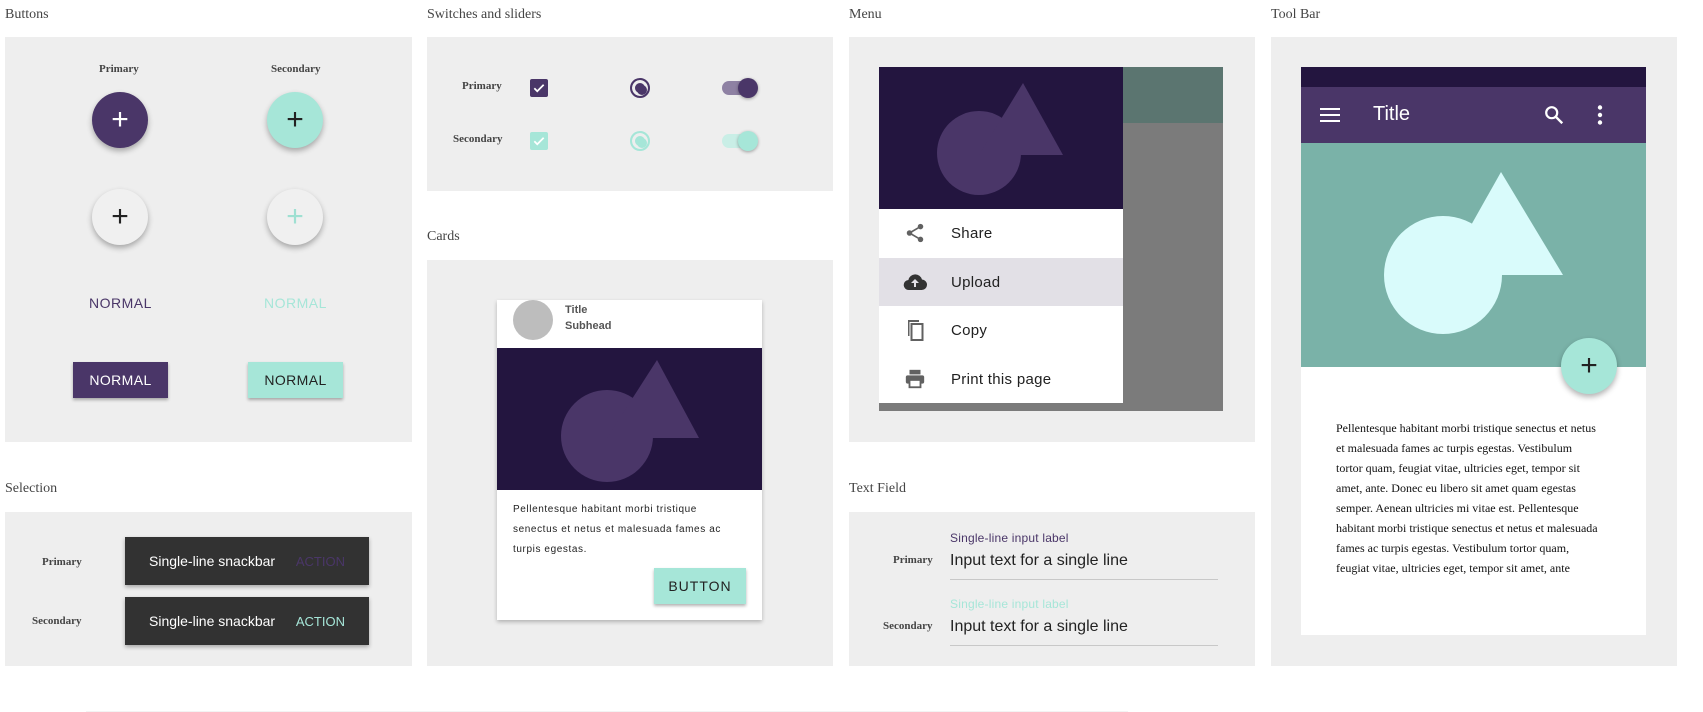 This screenshot has width=1703, height=712. I want to click on switches-panel: Primary Secondary, so click(630, 114).